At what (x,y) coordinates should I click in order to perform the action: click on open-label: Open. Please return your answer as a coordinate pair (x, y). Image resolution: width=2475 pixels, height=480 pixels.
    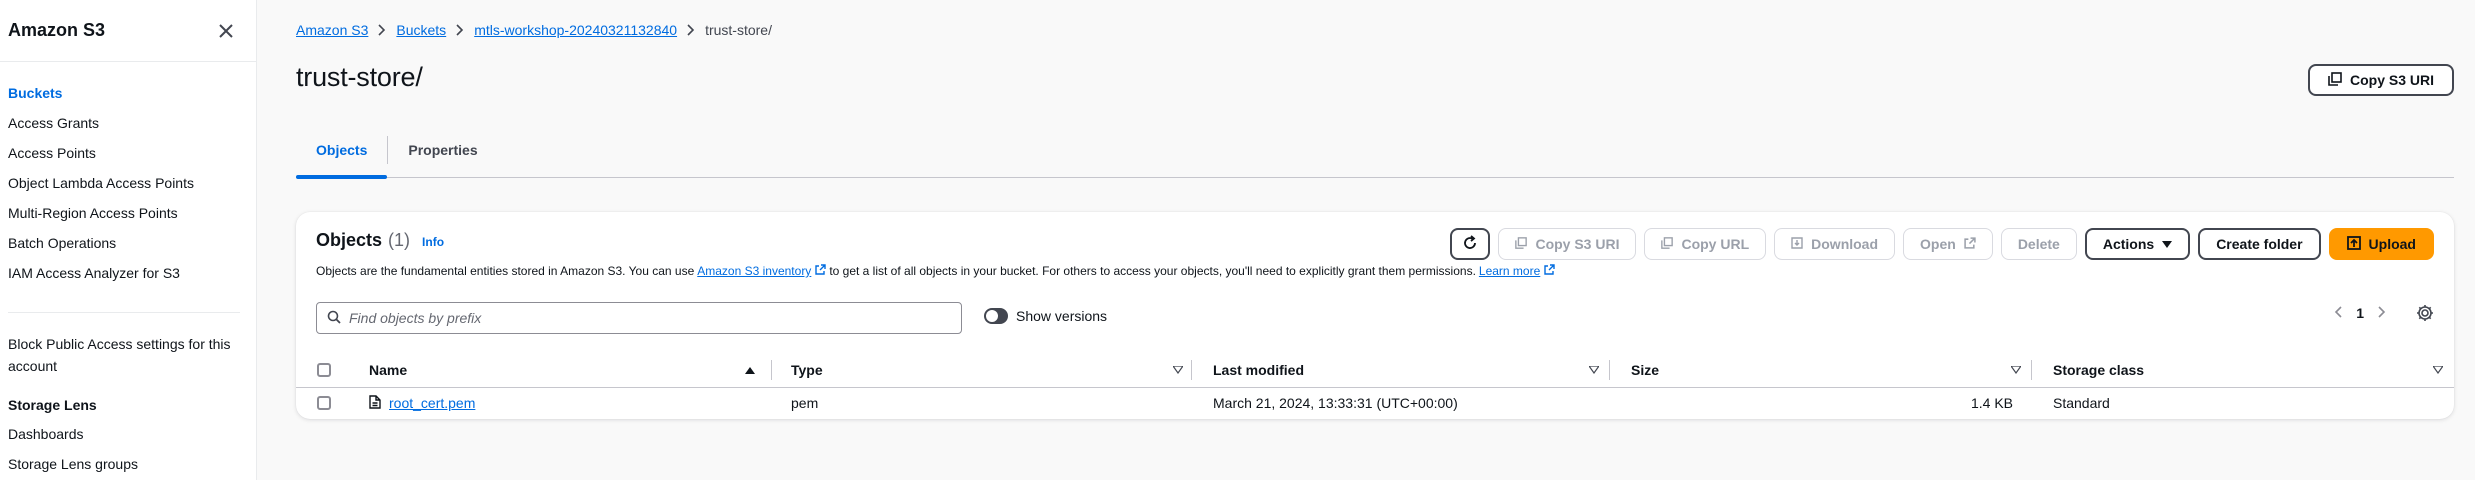
    Looking at the image, I should click on (1938, 244).